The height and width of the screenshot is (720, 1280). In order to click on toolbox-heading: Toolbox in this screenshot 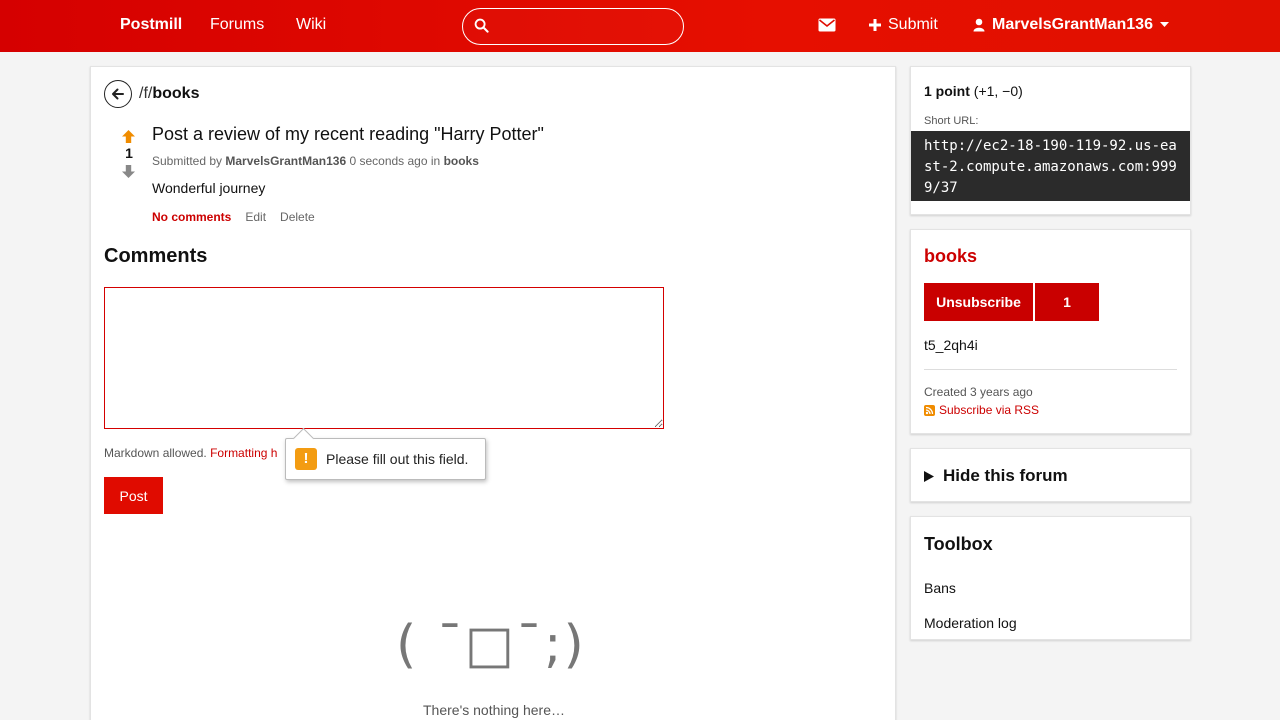, I will do `click(958, 544)`.